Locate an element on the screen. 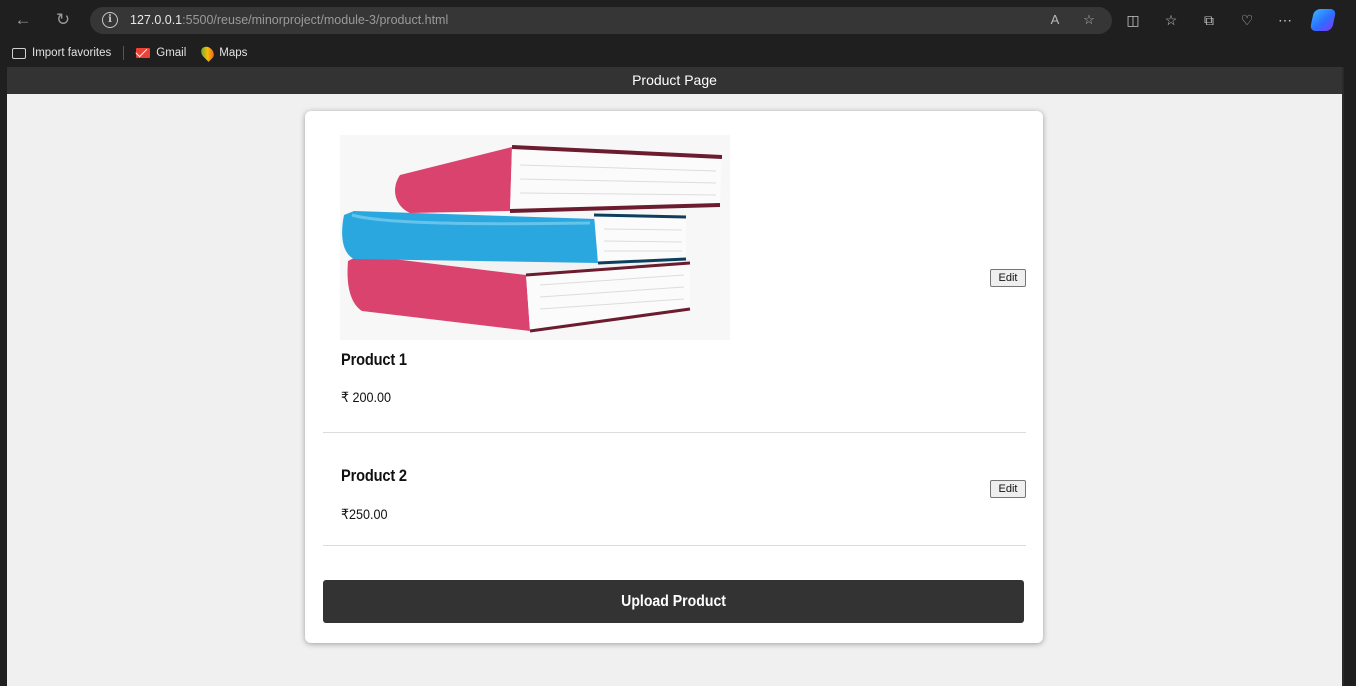 This screenshot has width=1356, height=686. upload-product-label: Upload Product is located at coordinates (673, 601).